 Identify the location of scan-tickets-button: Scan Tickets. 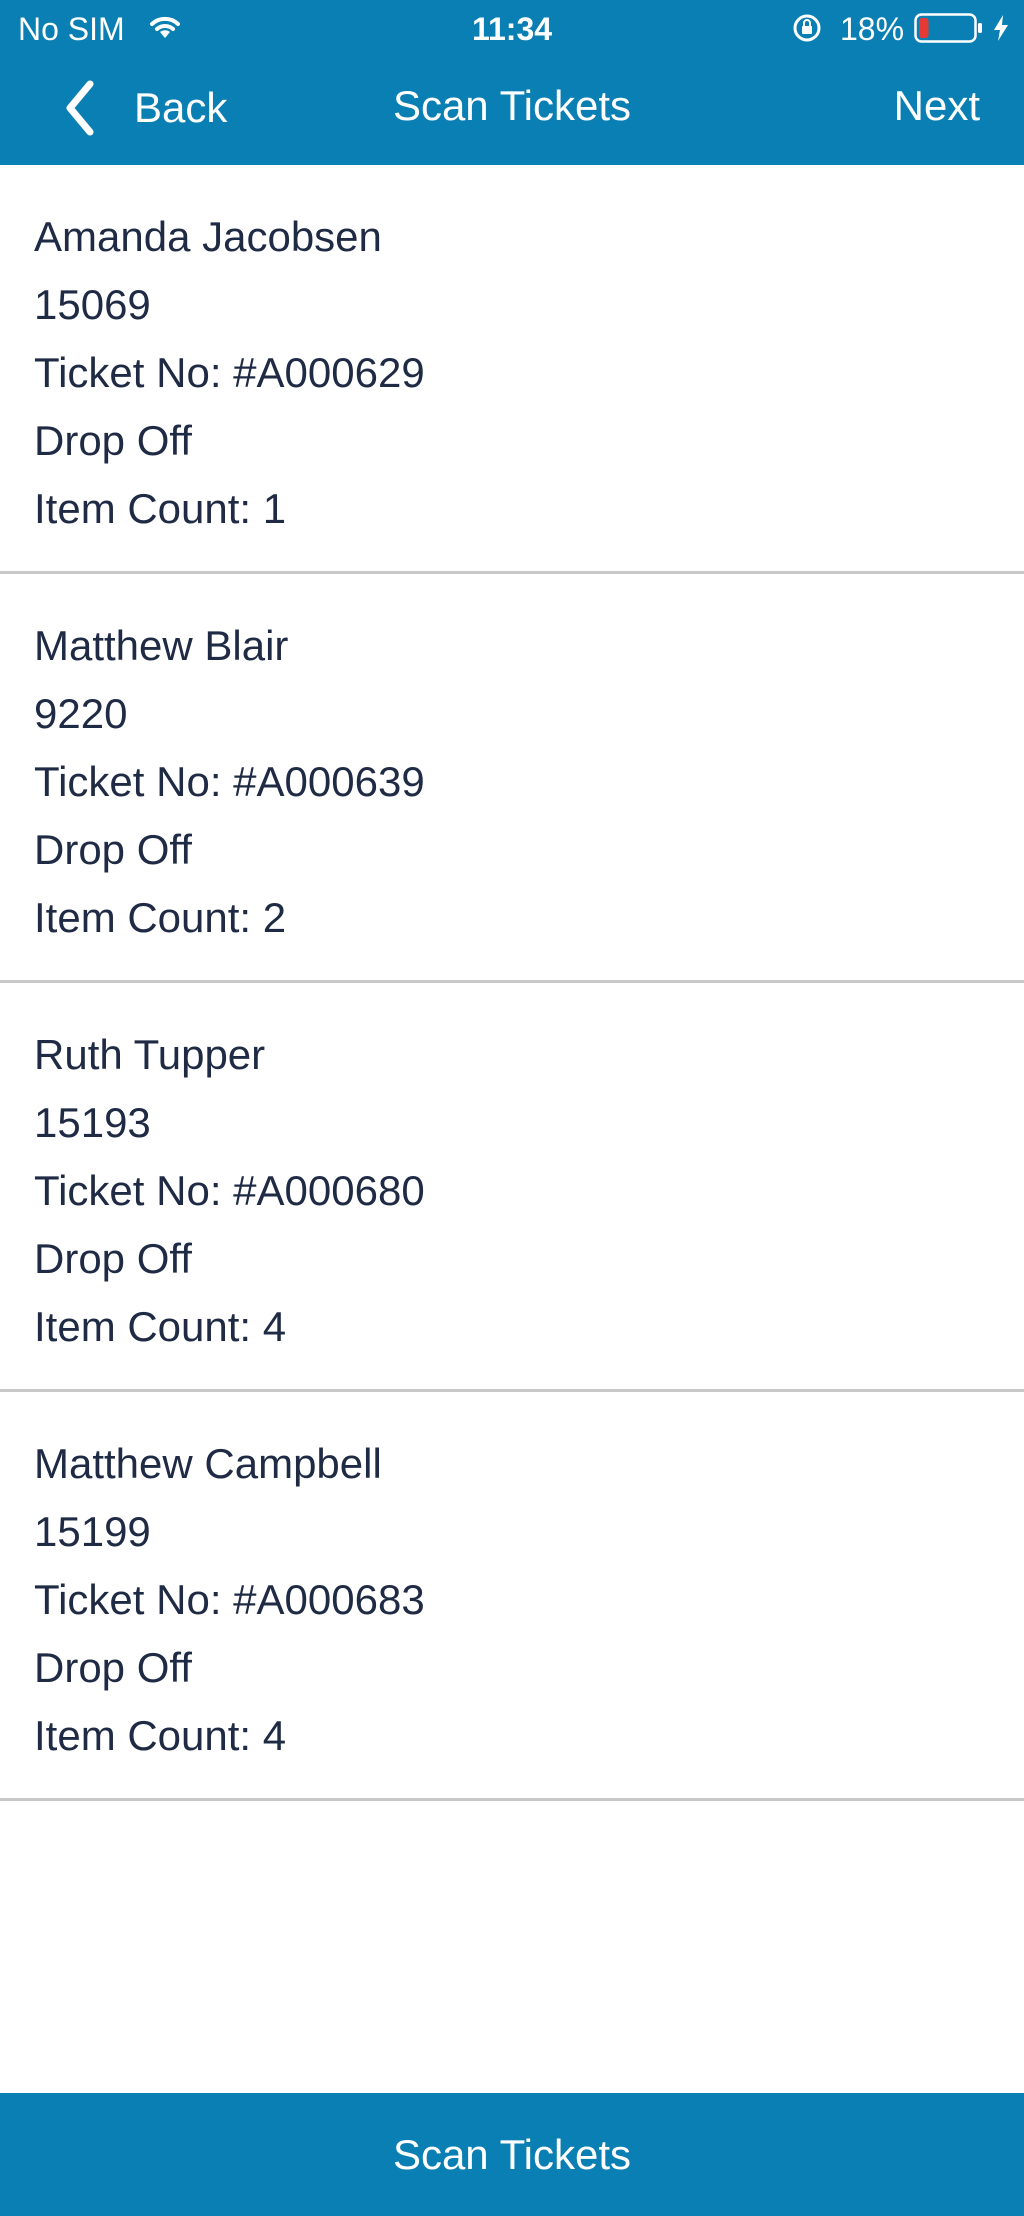
(512, 2154).